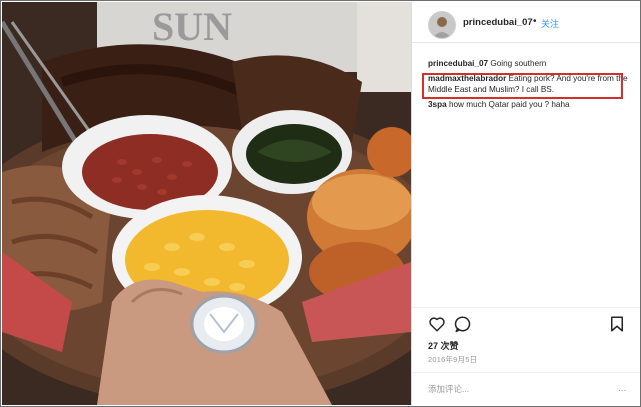 This screenshot has height=407, width=641. What do you see at coordinates (443, 345) in the screenshot?
I see `likes-count: 27 次赞` at bounding box center [443, 345].